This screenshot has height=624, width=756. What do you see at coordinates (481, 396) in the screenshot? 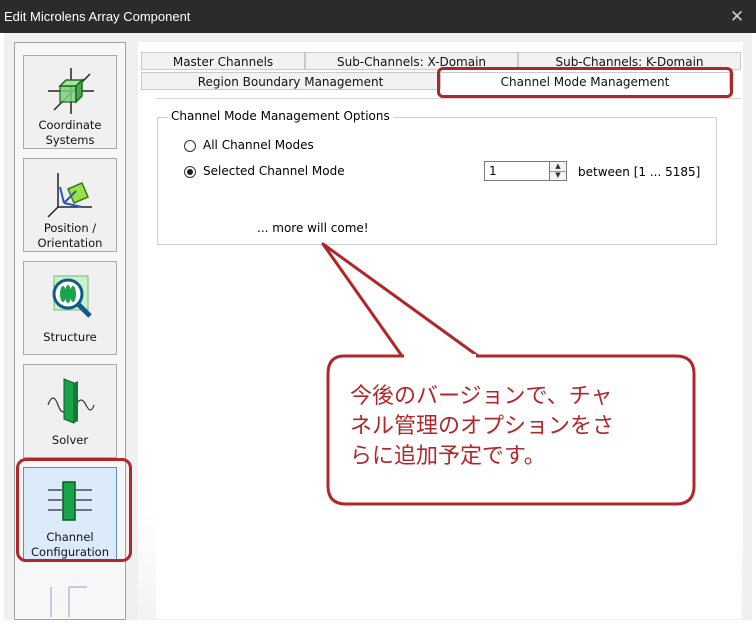
I see `callout-line: 今後のバージョンで、チャ` at bounding box center [481, 396].